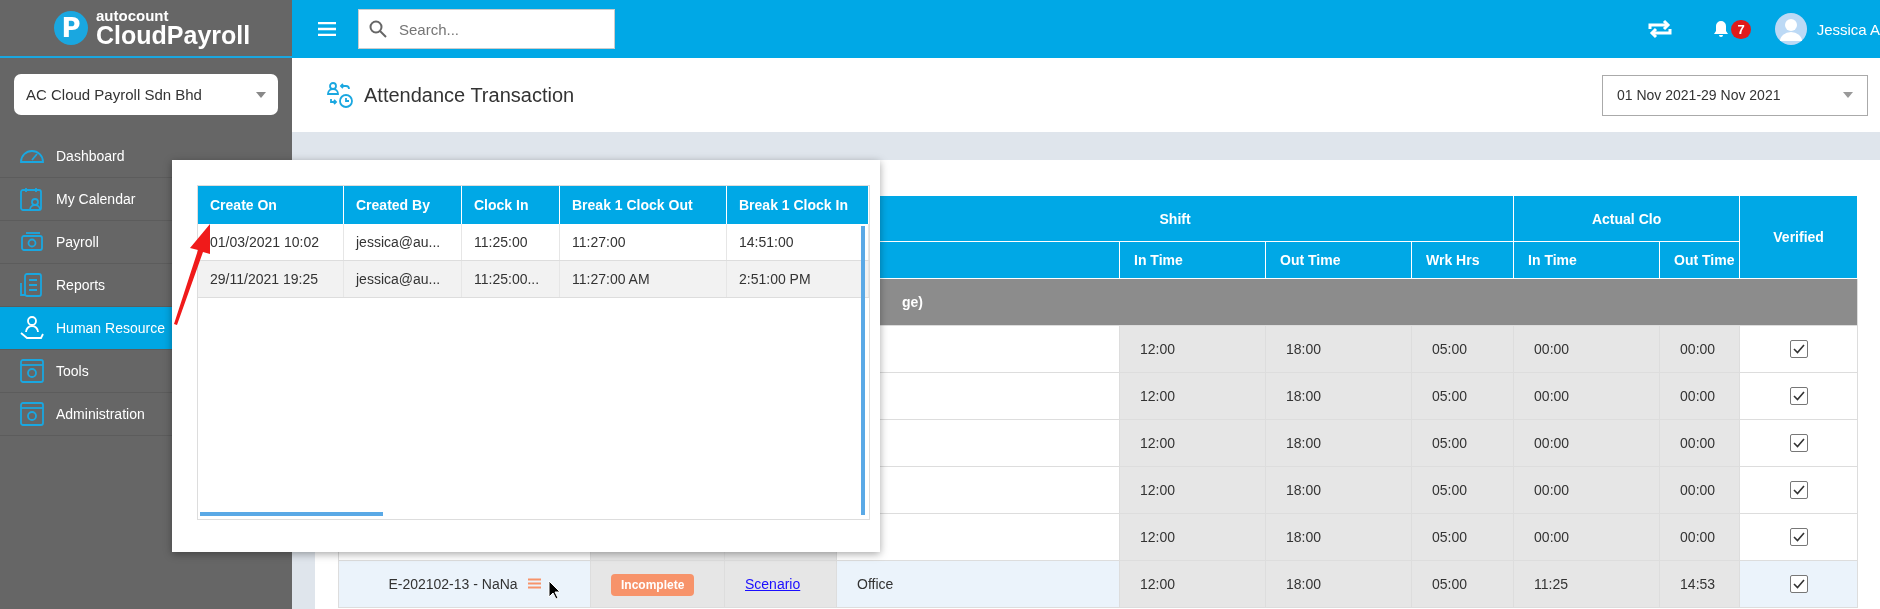 The image size is (1880, 609). What do you see at coordinates (1721, 29) in the screenshot?
I see `bell-icon` at bounding box center [1721, 29].